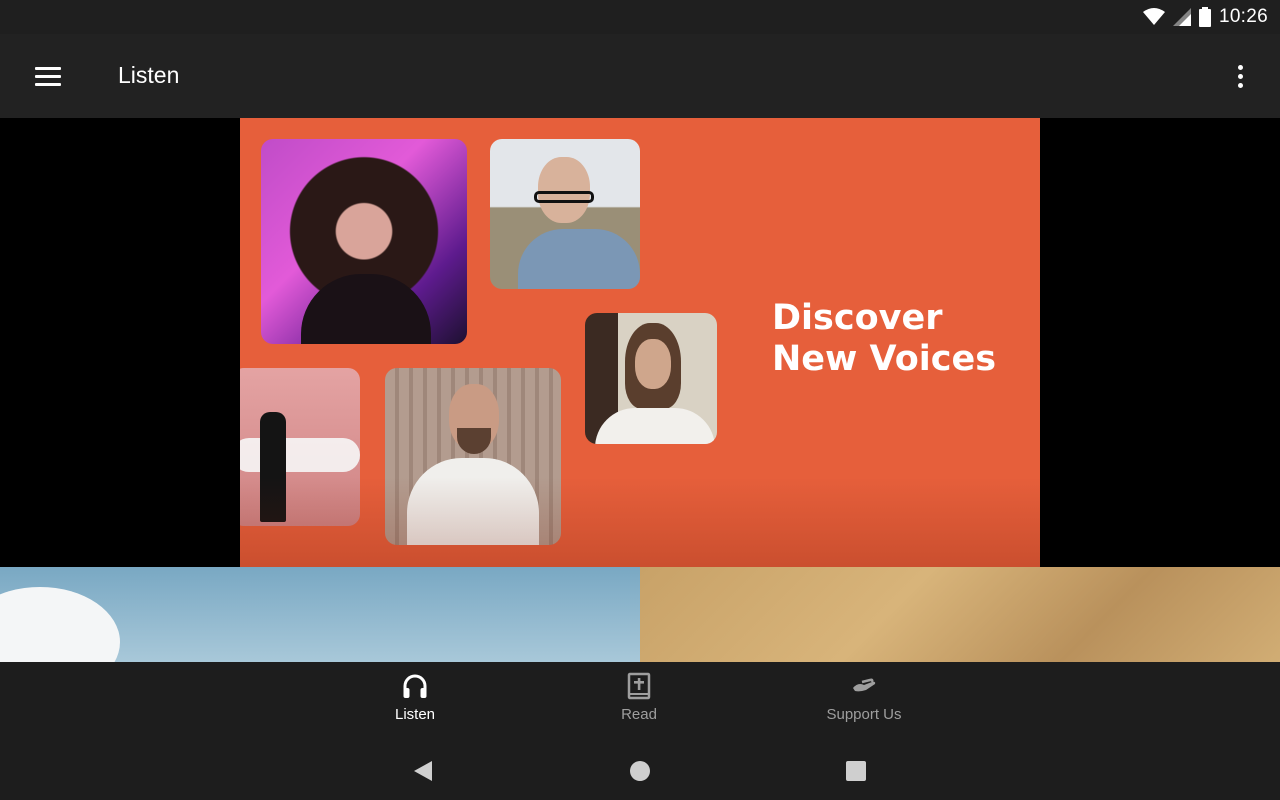 Image resolution: width=1280 pixels, height=800 pixels. Describe the element at coordinates (415, 714) in the screenshot. I see `nav-label-listen: Listen` at that location.